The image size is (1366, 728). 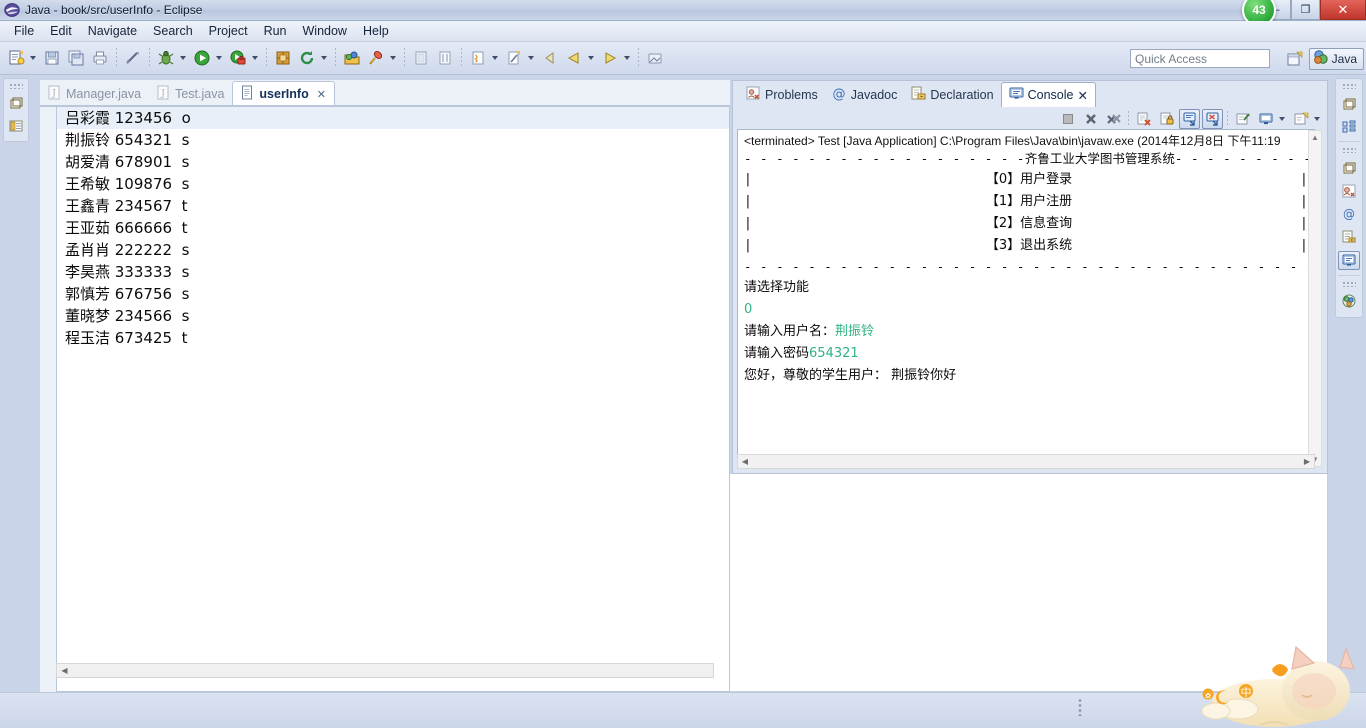 What do you see at coordinates (1349, 126) in the screenshot?
I see `outline-icon` at bounding box center [1349, 126].